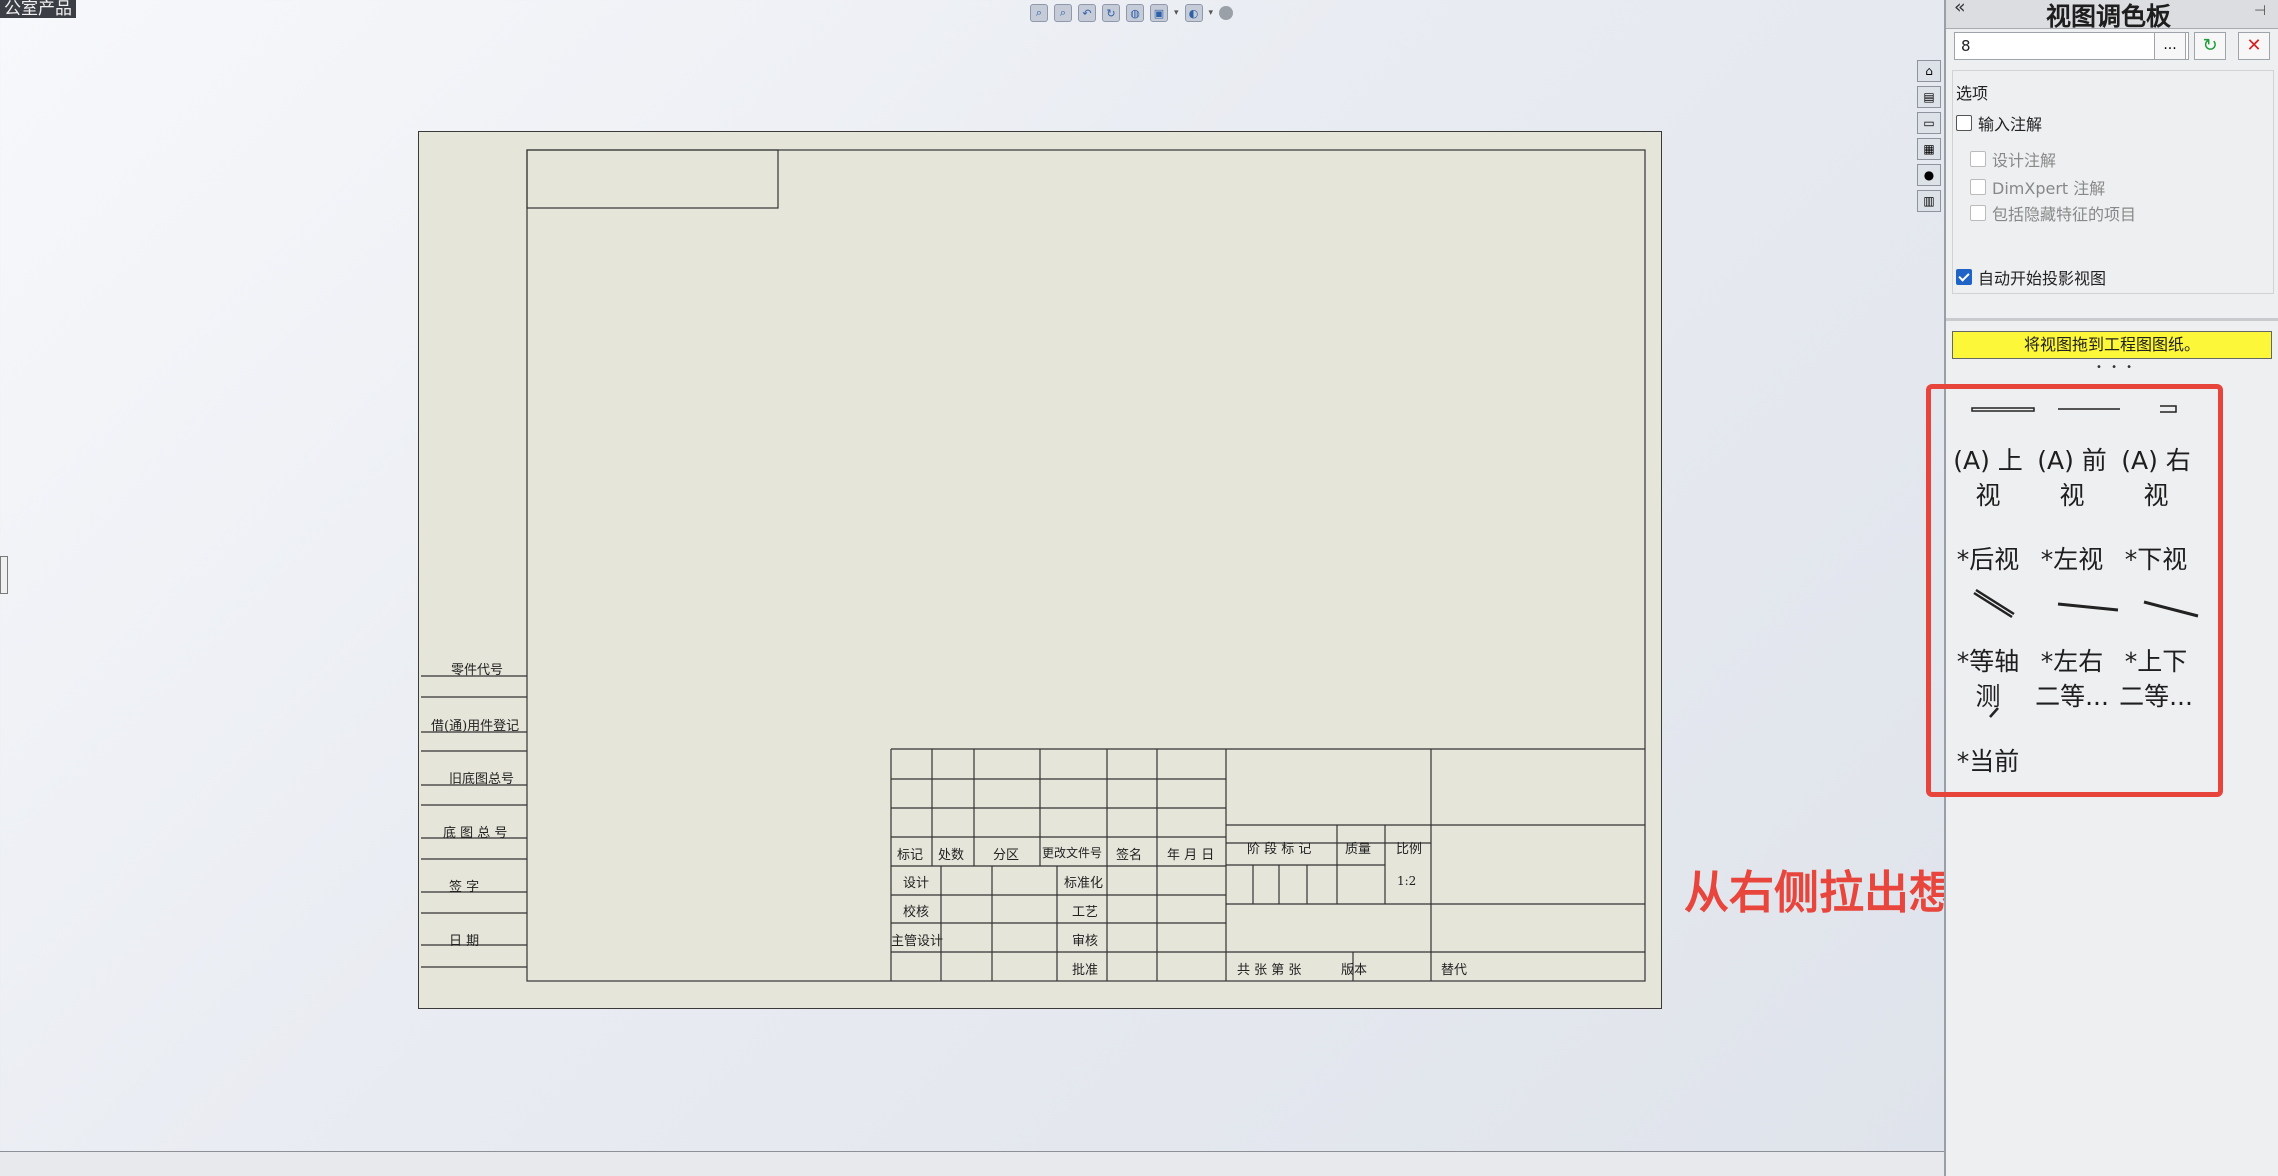  I want to click on appearances-icon: ●, so click(1929, 175).